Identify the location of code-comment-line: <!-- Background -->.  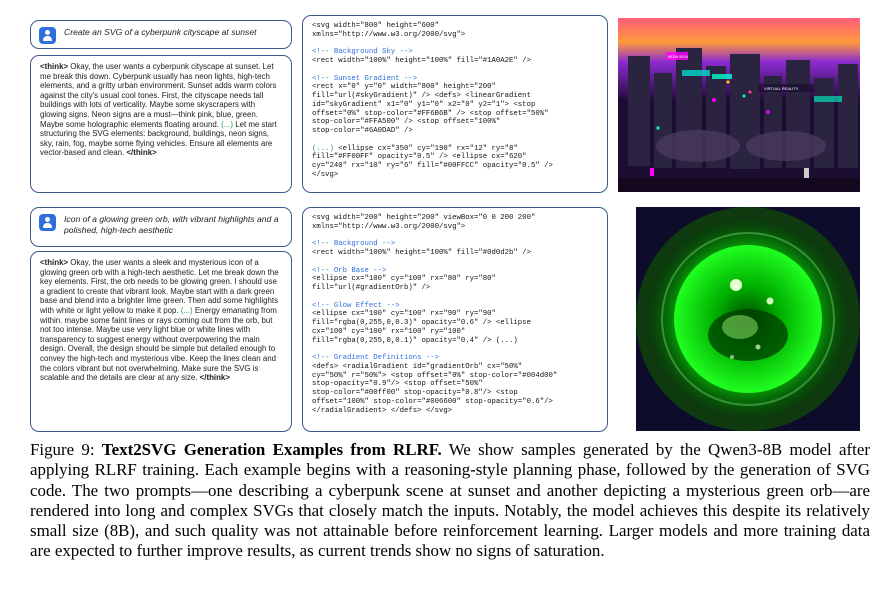
(455, 244).